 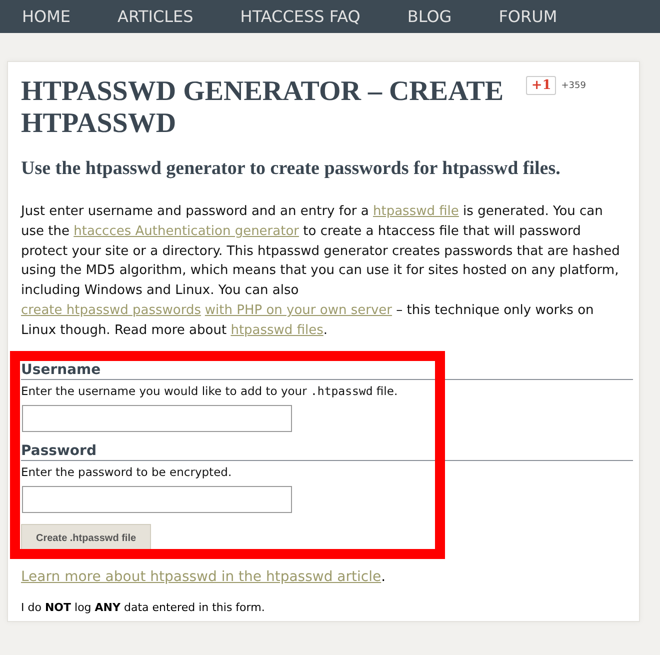 What do you see at coordinates (298, 310) in the screenshot?
I see `text-link: with PHP on your own server` at bounding box center [298, 310].